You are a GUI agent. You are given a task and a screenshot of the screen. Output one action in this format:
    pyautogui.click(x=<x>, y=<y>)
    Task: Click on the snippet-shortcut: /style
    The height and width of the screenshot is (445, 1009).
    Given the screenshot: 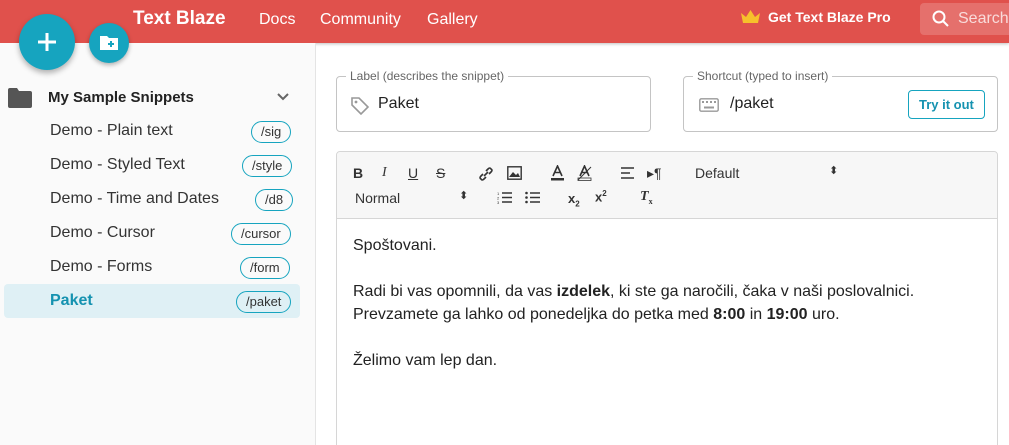 What is the action you would take?
    pyautogui.click(x=267, y=166)
    